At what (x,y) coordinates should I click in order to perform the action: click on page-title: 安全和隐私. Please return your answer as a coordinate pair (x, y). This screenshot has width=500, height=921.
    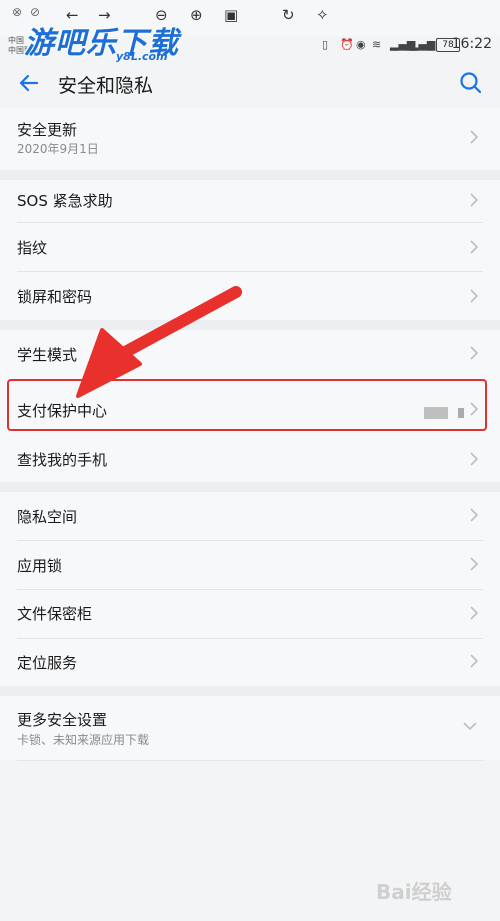
    Looking at the image, I should click on (106, 86).